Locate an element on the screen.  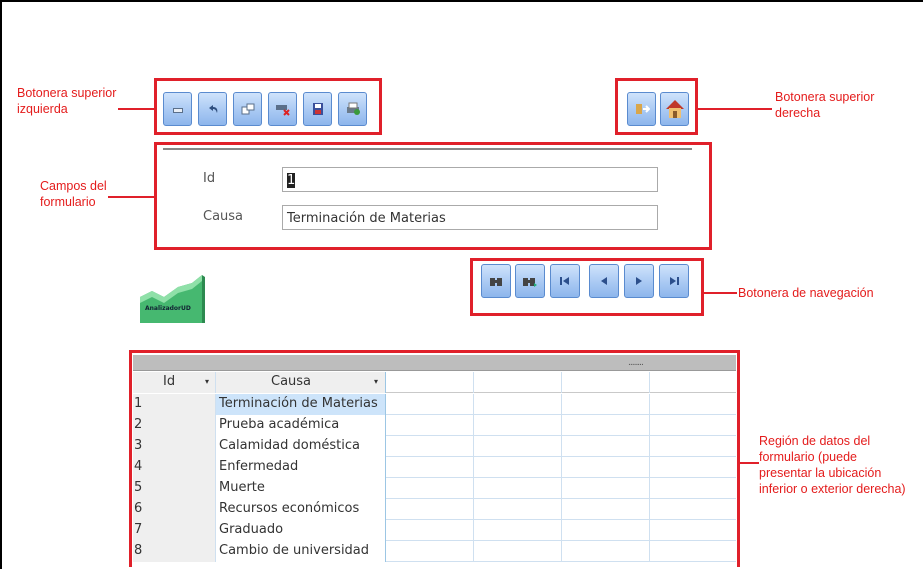
form-fields-highlight is located at coordinates (433, 196).